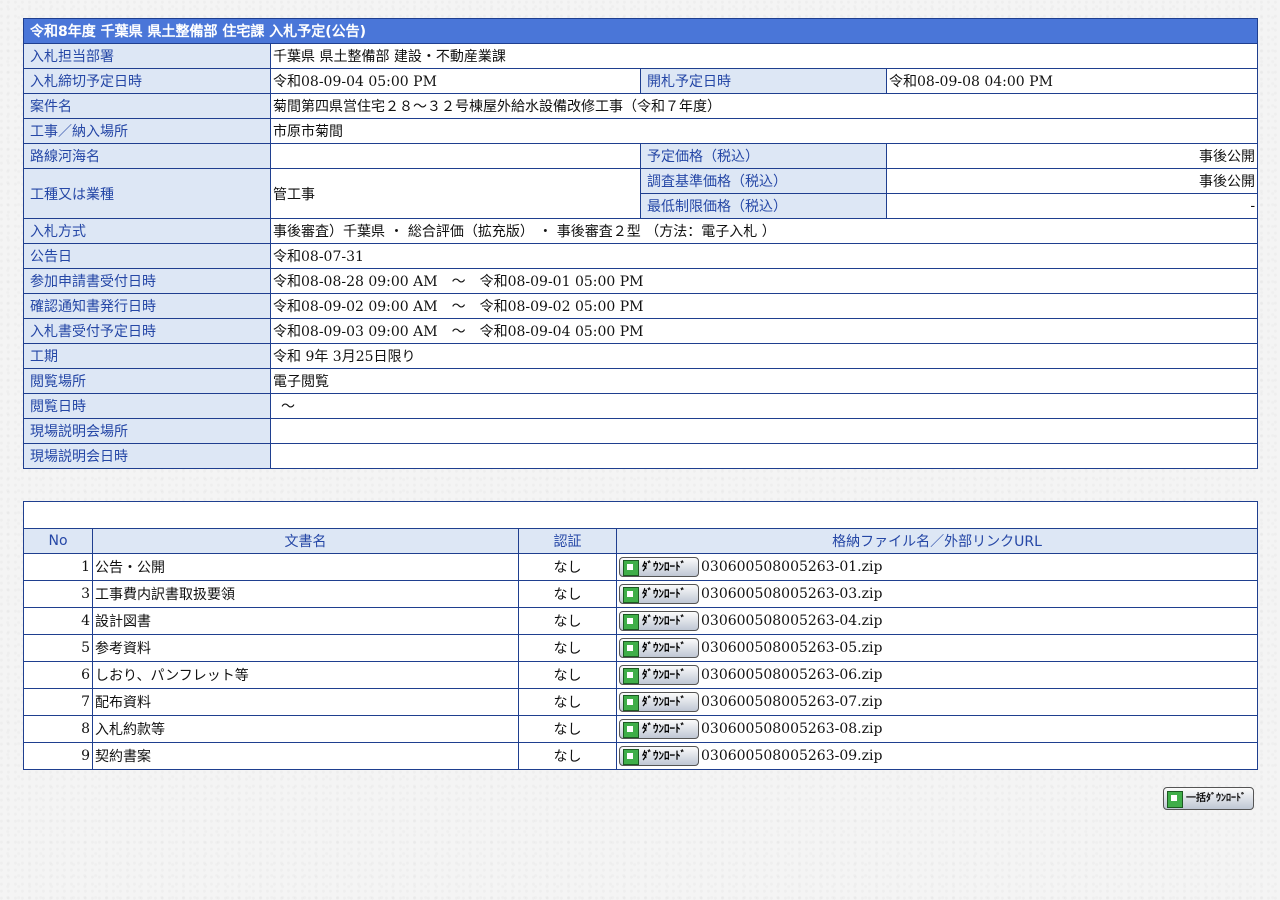 The image size is (1280, 900). What do you see at coordinates (763, 81) in the screenshot?
I see `opening-label: 開札予定日時` at bounding box center [763, 81].